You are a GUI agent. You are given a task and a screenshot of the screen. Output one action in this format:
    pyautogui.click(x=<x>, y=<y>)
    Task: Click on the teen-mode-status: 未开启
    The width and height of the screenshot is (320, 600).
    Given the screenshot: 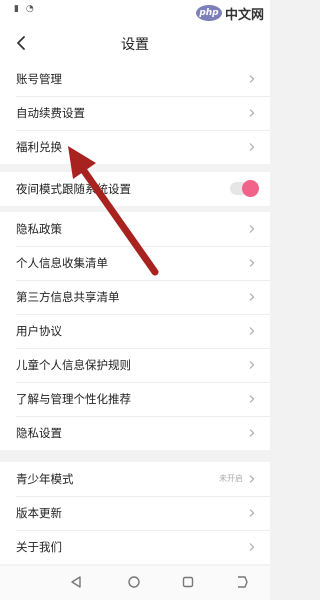 What is the action you would take?
    pyautogui.click(x=231, y=478)
    